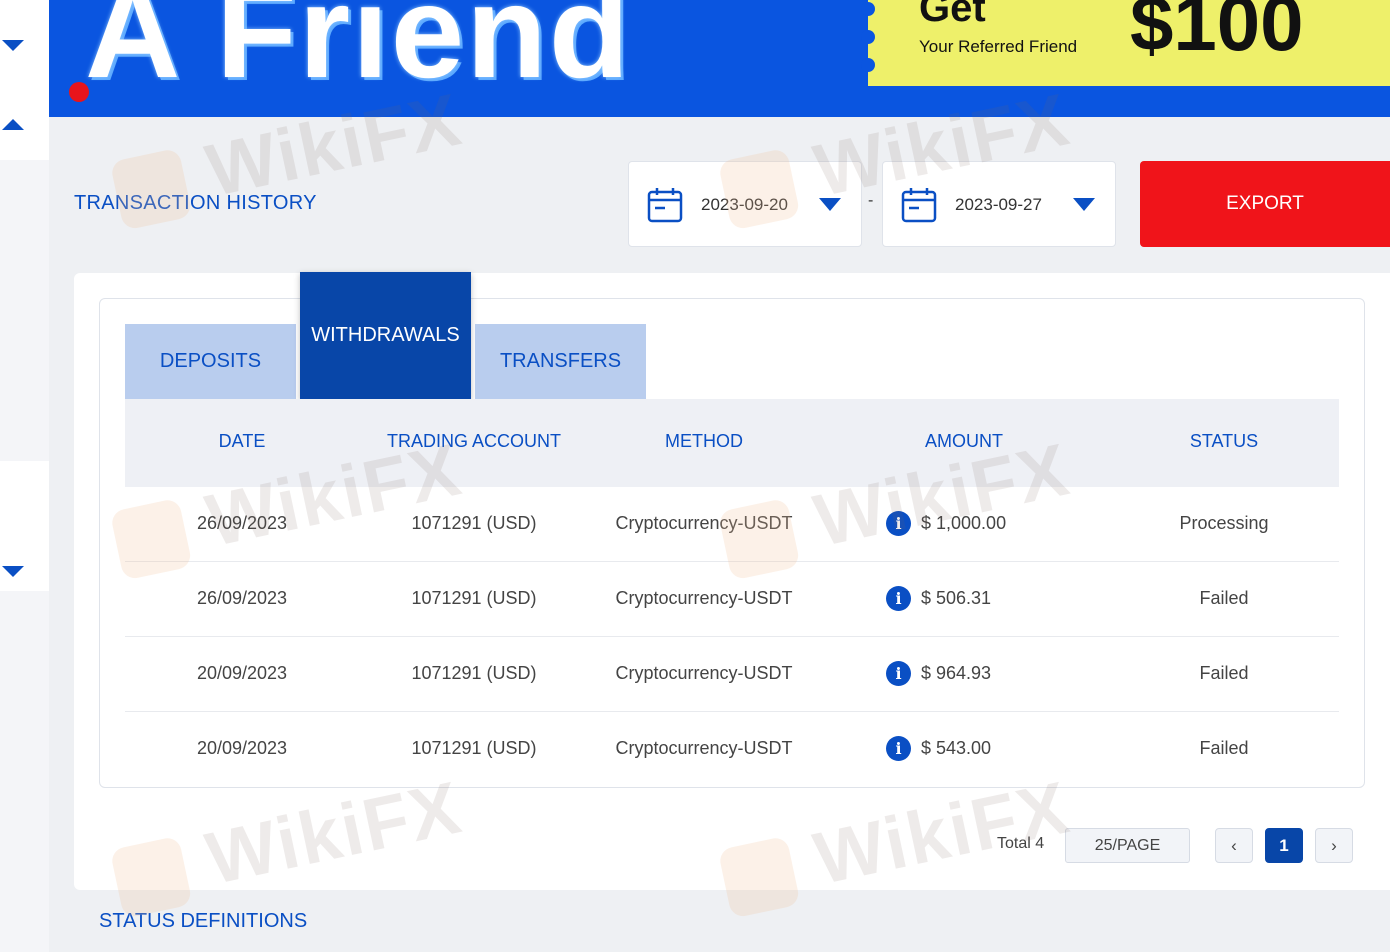  What do you see at coordinates (964, 523) in the screenshot?
I see `cell-amount: $ 1,000.00` at bounding box center [964, 523].